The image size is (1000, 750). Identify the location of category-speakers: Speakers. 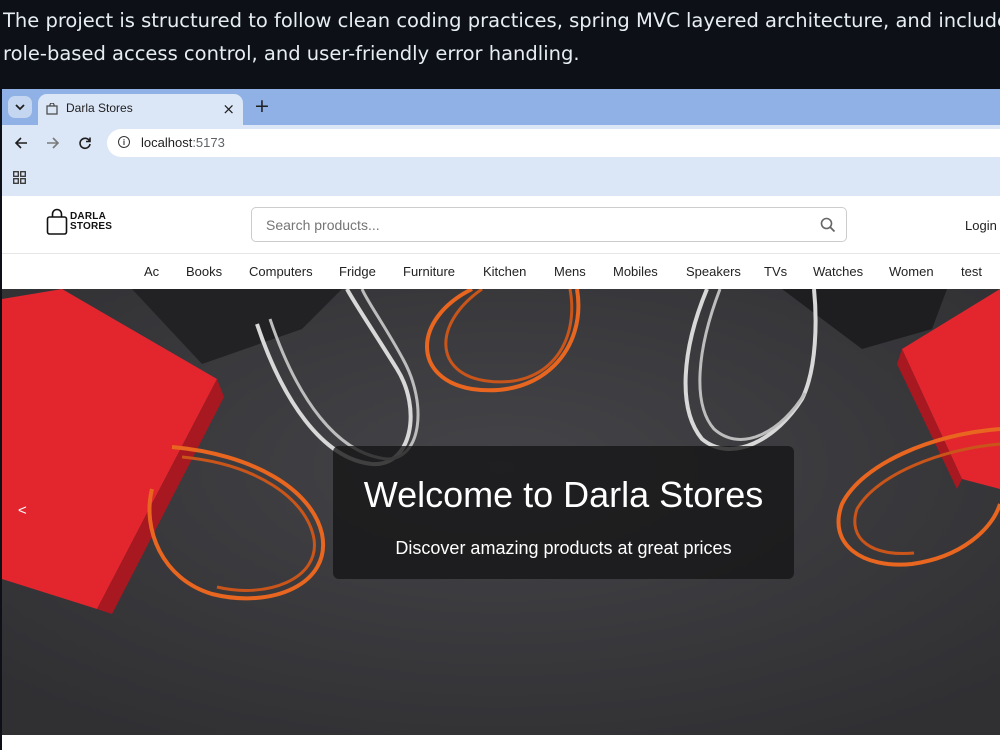
(713, 271).